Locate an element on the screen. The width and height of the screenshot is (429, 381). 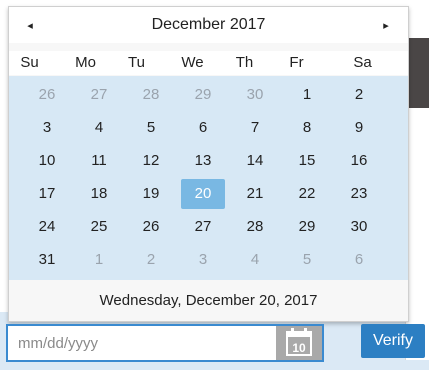
calendar-day: 20 is located at coordinates (203, 194).